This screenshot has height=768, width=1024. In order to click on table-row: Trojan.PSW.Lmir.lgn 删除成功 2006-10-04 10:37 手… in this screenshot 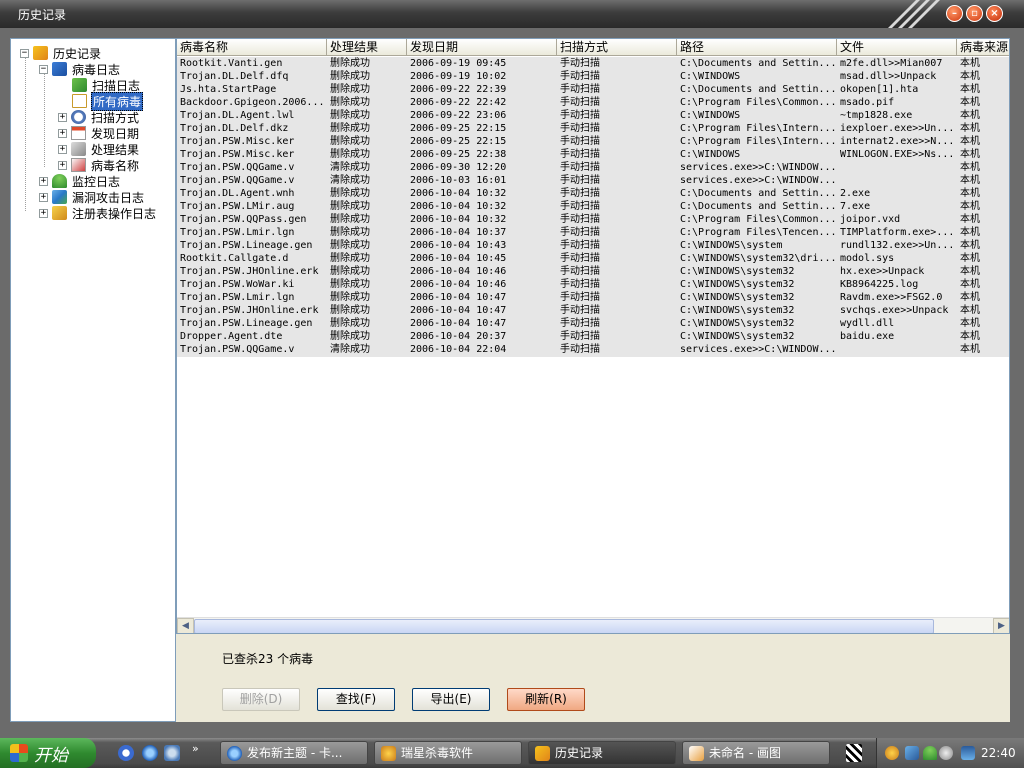, I will do `click(593, 232)`.